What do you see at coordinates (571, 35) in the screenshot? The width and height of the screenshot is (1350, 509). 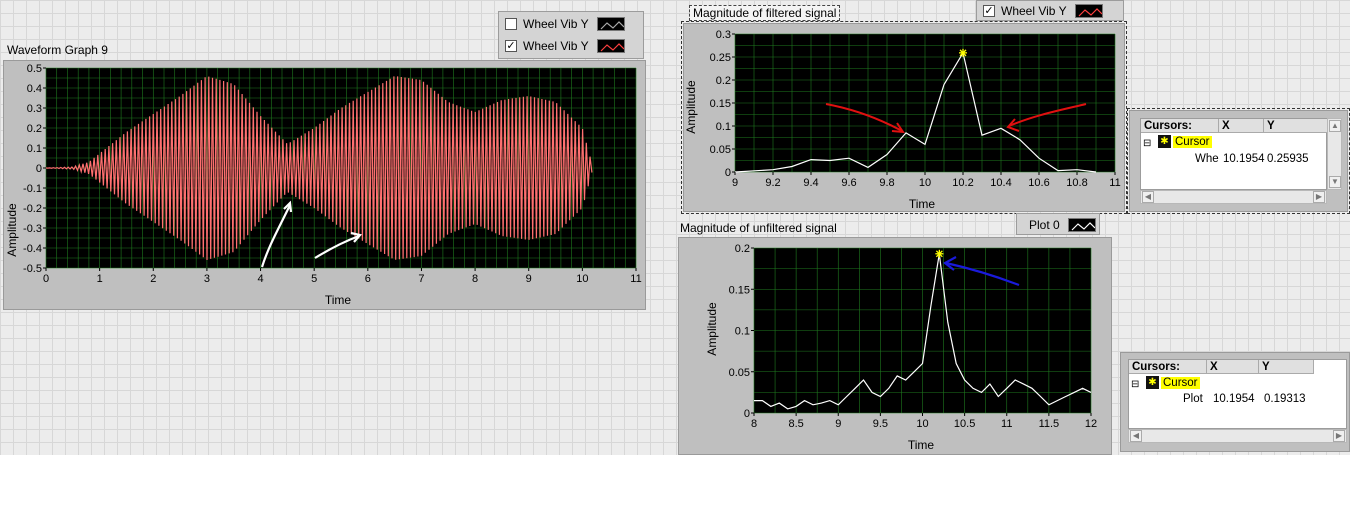 I see `graph1-legend: Wheel Vib Y ✓ Wheel Vib Y` at bounding box center [571, 35].